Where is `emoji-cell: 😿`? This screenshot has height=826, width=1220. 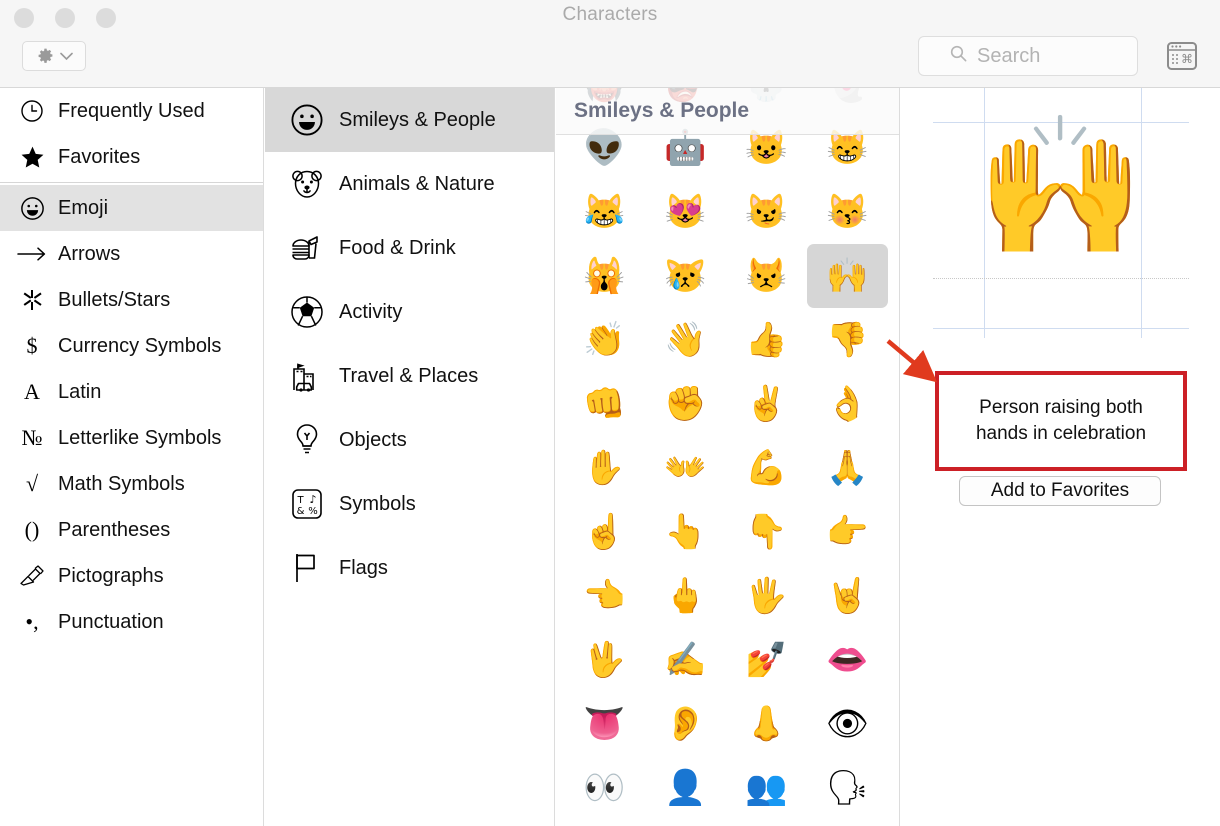 emoji-cell: 😿 is located at coordinates (685, 276).